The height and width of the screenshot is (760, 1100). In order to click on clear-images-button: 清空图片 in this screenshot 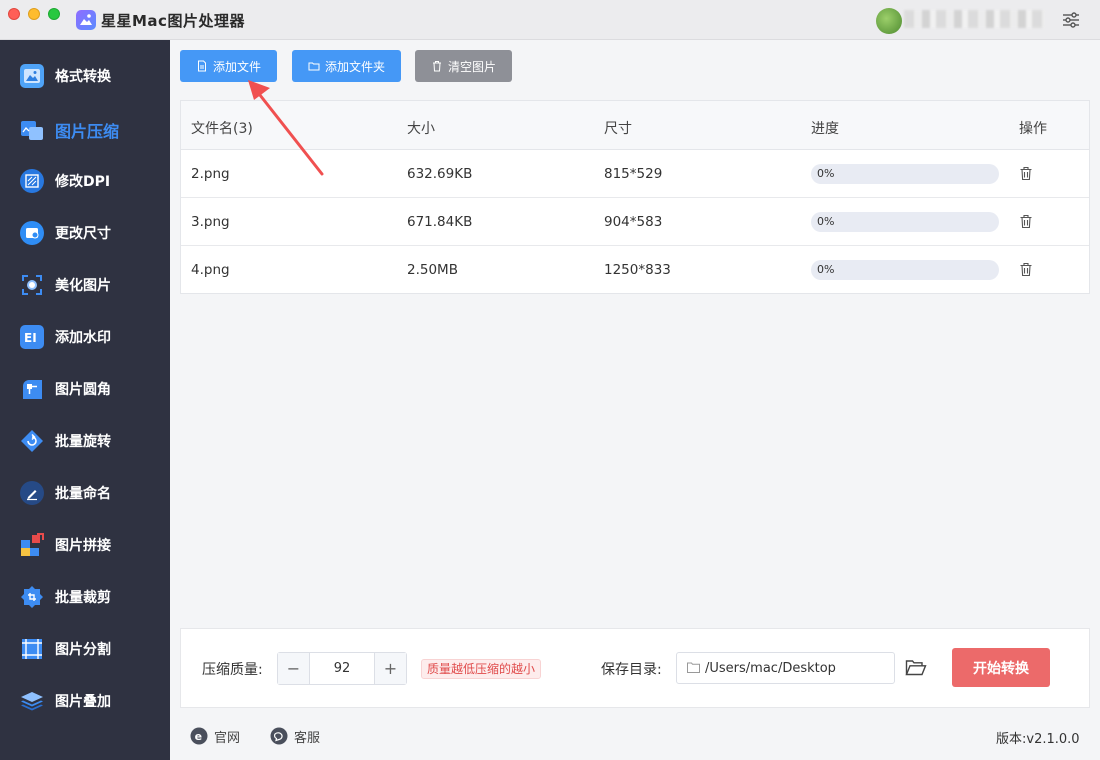, I will do `click(463, 66)`.